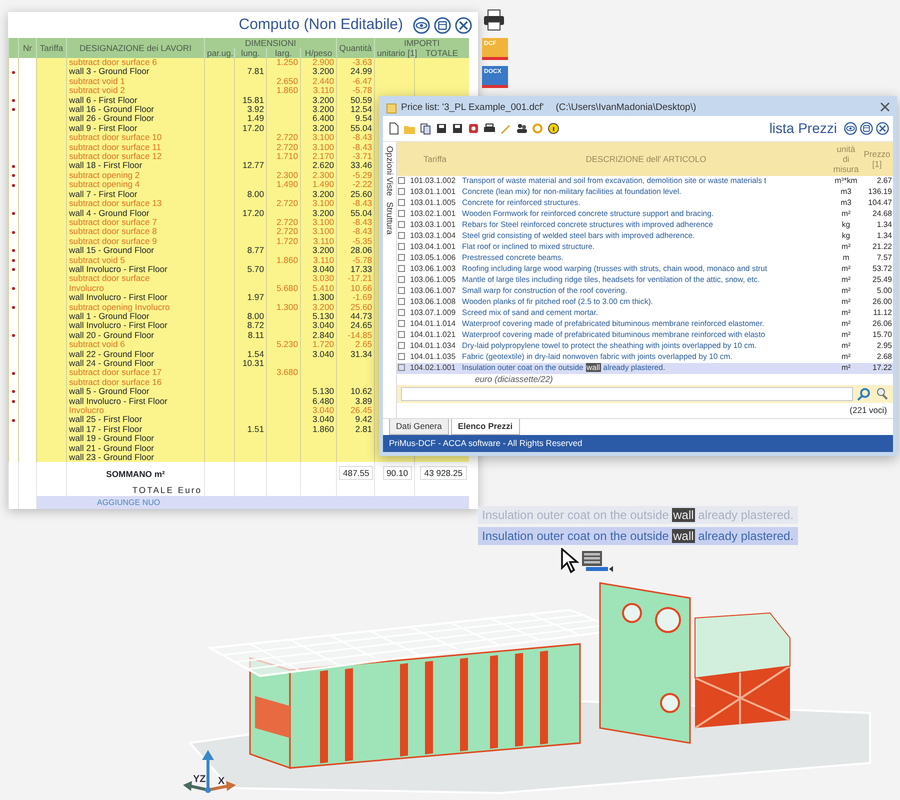 This screenshot has height=800, width=900. Describe the element at coordinates (135, 457) in the screenshot. I see `table-cell: wall 23 - Ground Floor` at that location.